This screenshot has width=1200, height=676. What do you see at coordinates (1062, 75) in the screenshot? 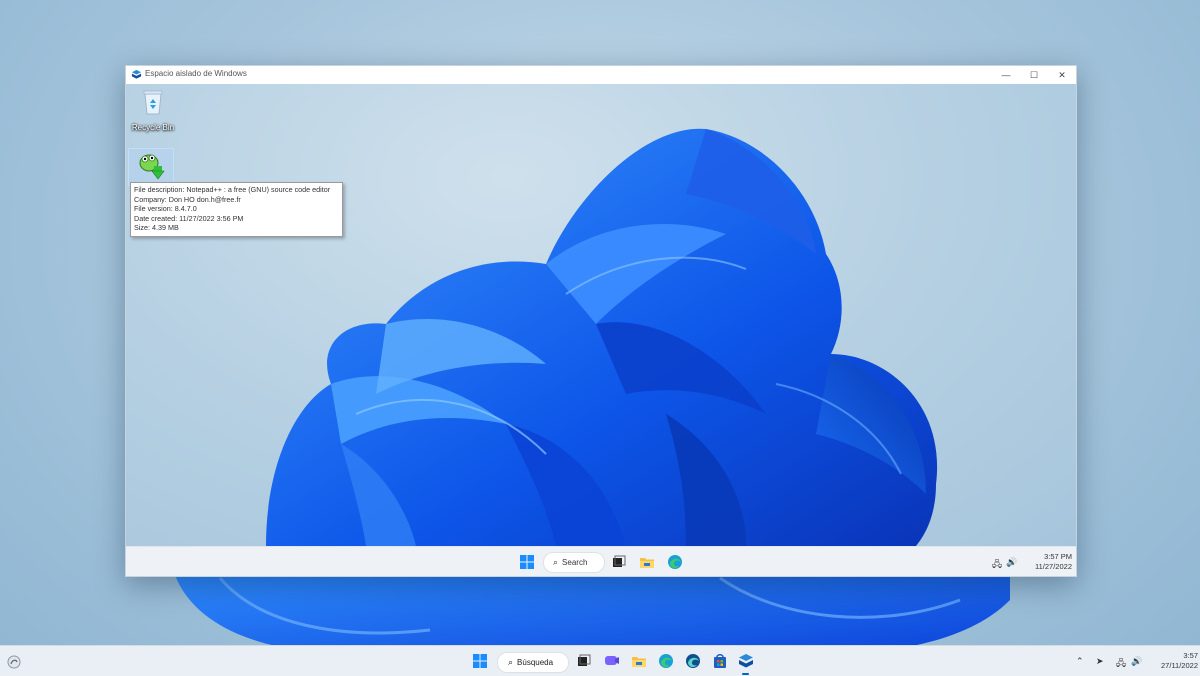
I see `close-button: ✕` at bounding box center [1062, 75].